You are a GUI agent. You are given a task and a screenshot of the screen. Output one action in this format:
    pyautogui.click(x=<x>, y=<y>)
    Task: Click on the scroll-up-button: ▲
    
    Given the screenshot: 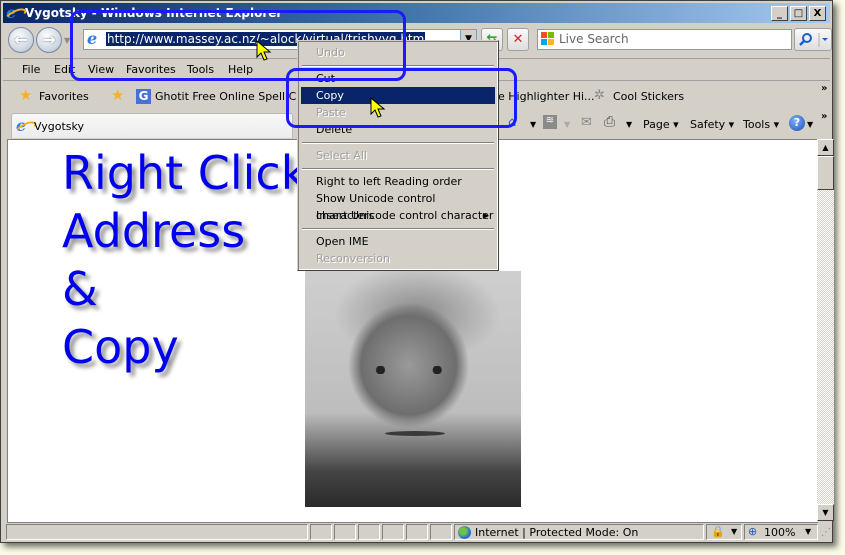 What is the action you would take?
    pyautogui.click(x=825, y=147)
    